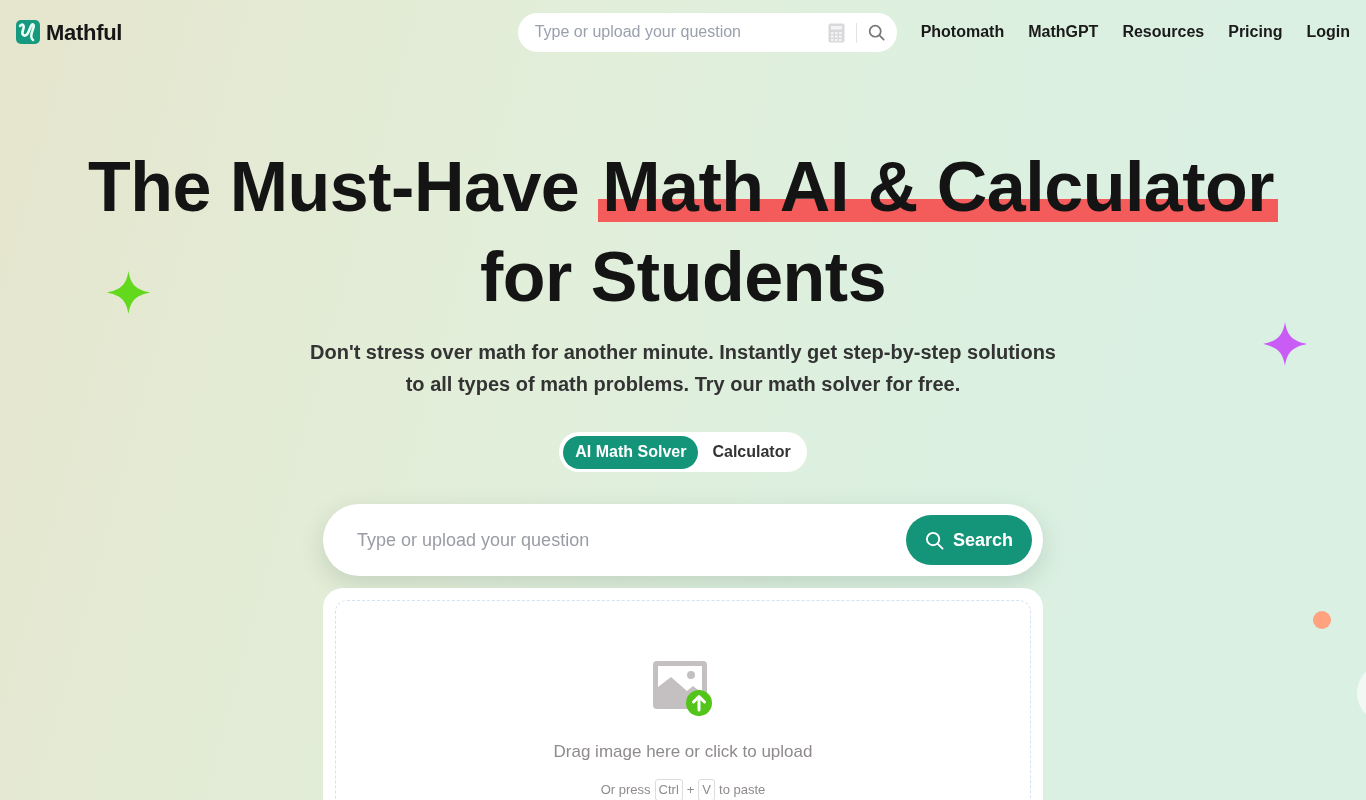 The height and width of the screenshot is (800, 1366). I want to click on subtitle: Don't stress over math for another minute. Instantly get step-by-step solutions to all types of math problems. Try our math solver for free., so click(683, 368).